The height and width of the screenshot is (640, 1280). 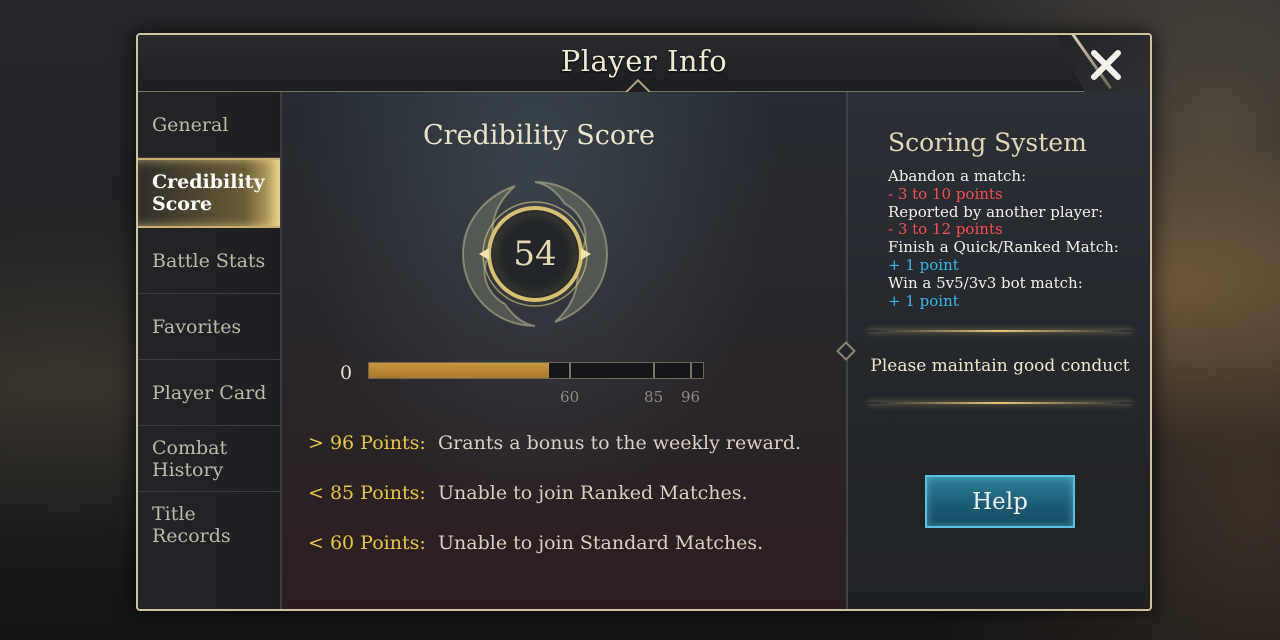 I want to click on sidebar-item-label: General, so click(x=190, y=124).